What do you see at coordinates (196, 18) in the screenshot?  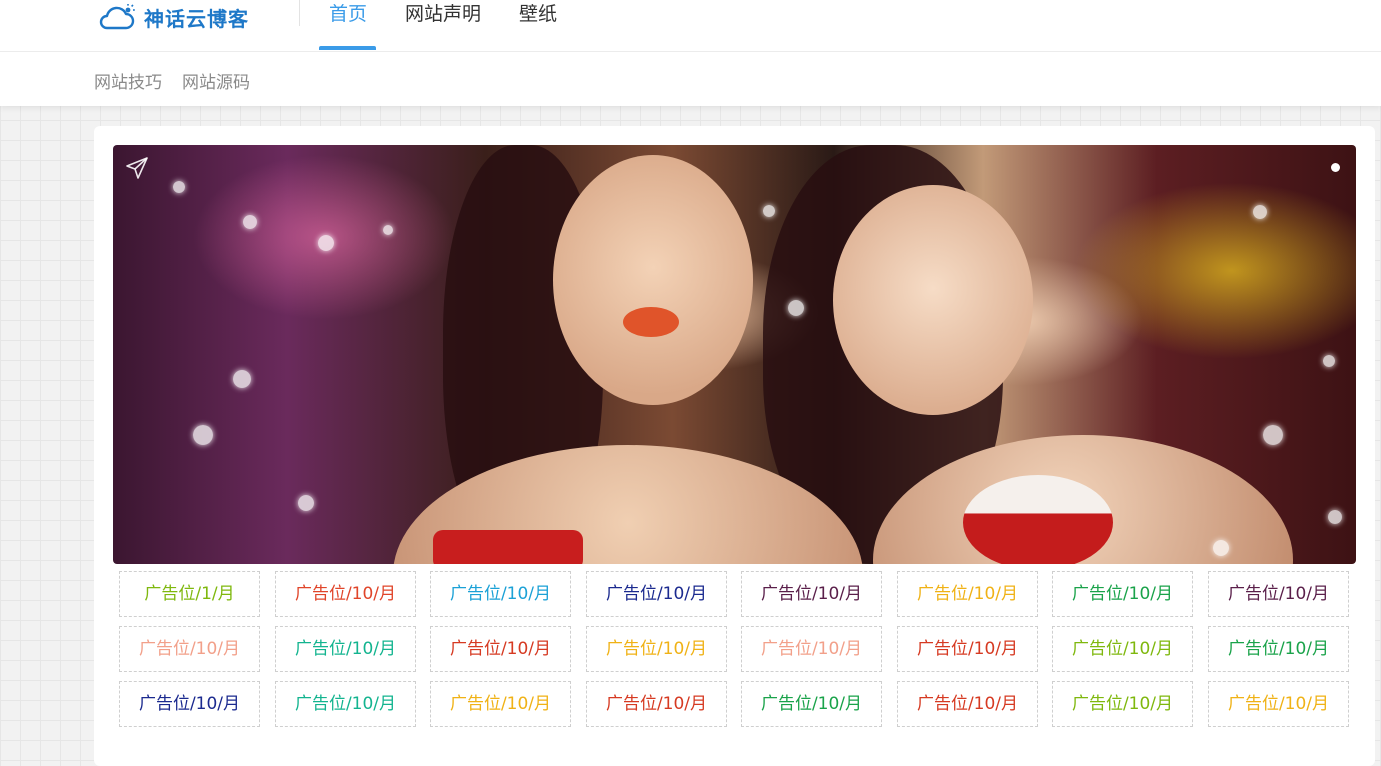 I see `site-name: 神话云博客` at bounding box center [196, 18].